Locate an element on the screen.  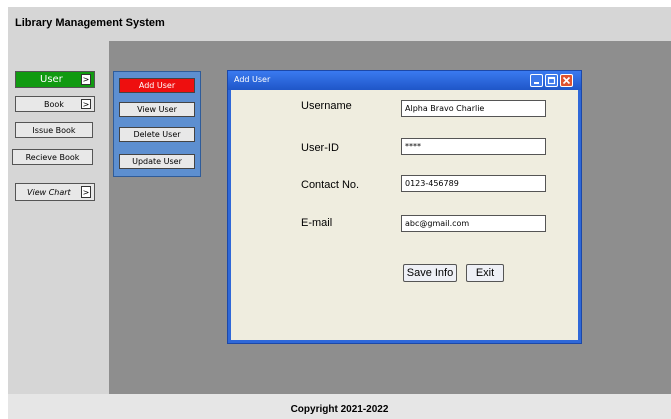
sidebar-item-label: Book is located at coordinates (54, 104).